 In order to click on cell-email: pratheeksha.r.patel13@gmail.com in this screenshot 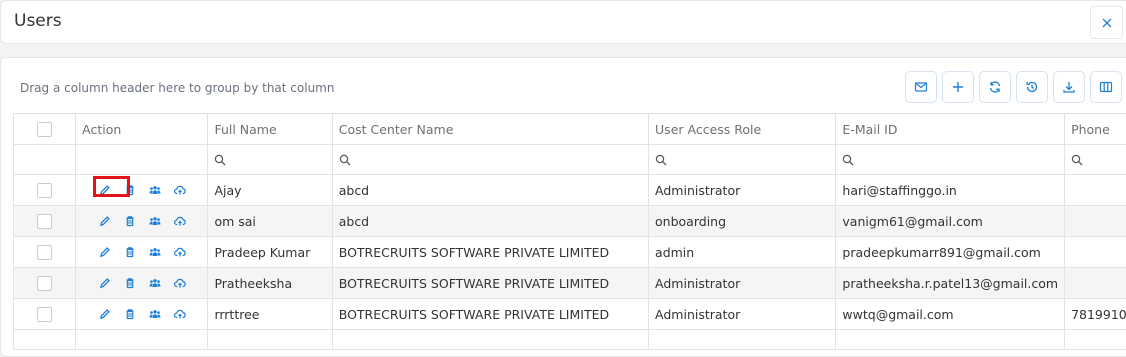, I will do `click(950, 283)`.